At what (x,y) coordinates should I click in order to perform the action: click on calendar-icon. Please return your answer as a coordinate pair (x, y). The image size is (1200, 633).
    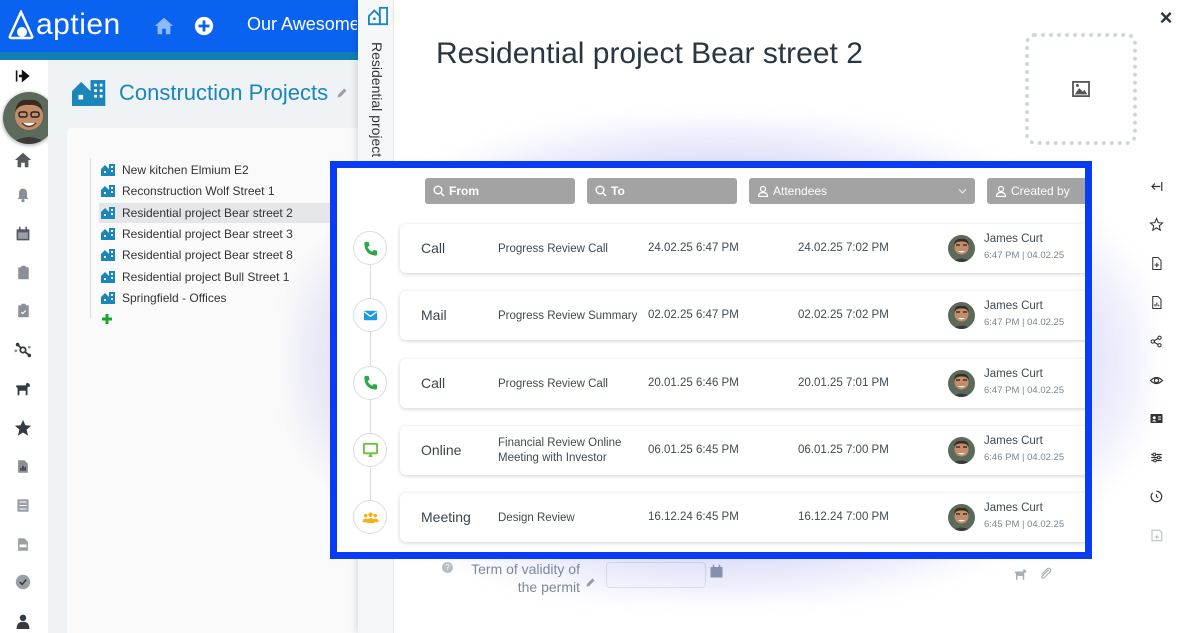
    Looking at the image, I should click on (23, 233).